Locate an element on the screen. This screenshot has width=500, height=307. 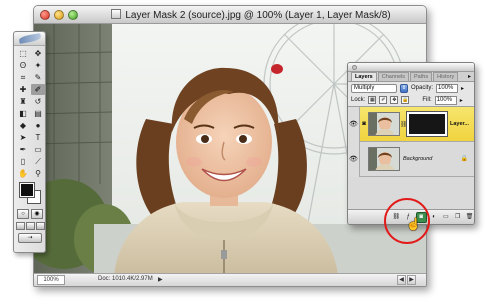
slice-tool-icon: ✎ is located at coordinates (38, 77).